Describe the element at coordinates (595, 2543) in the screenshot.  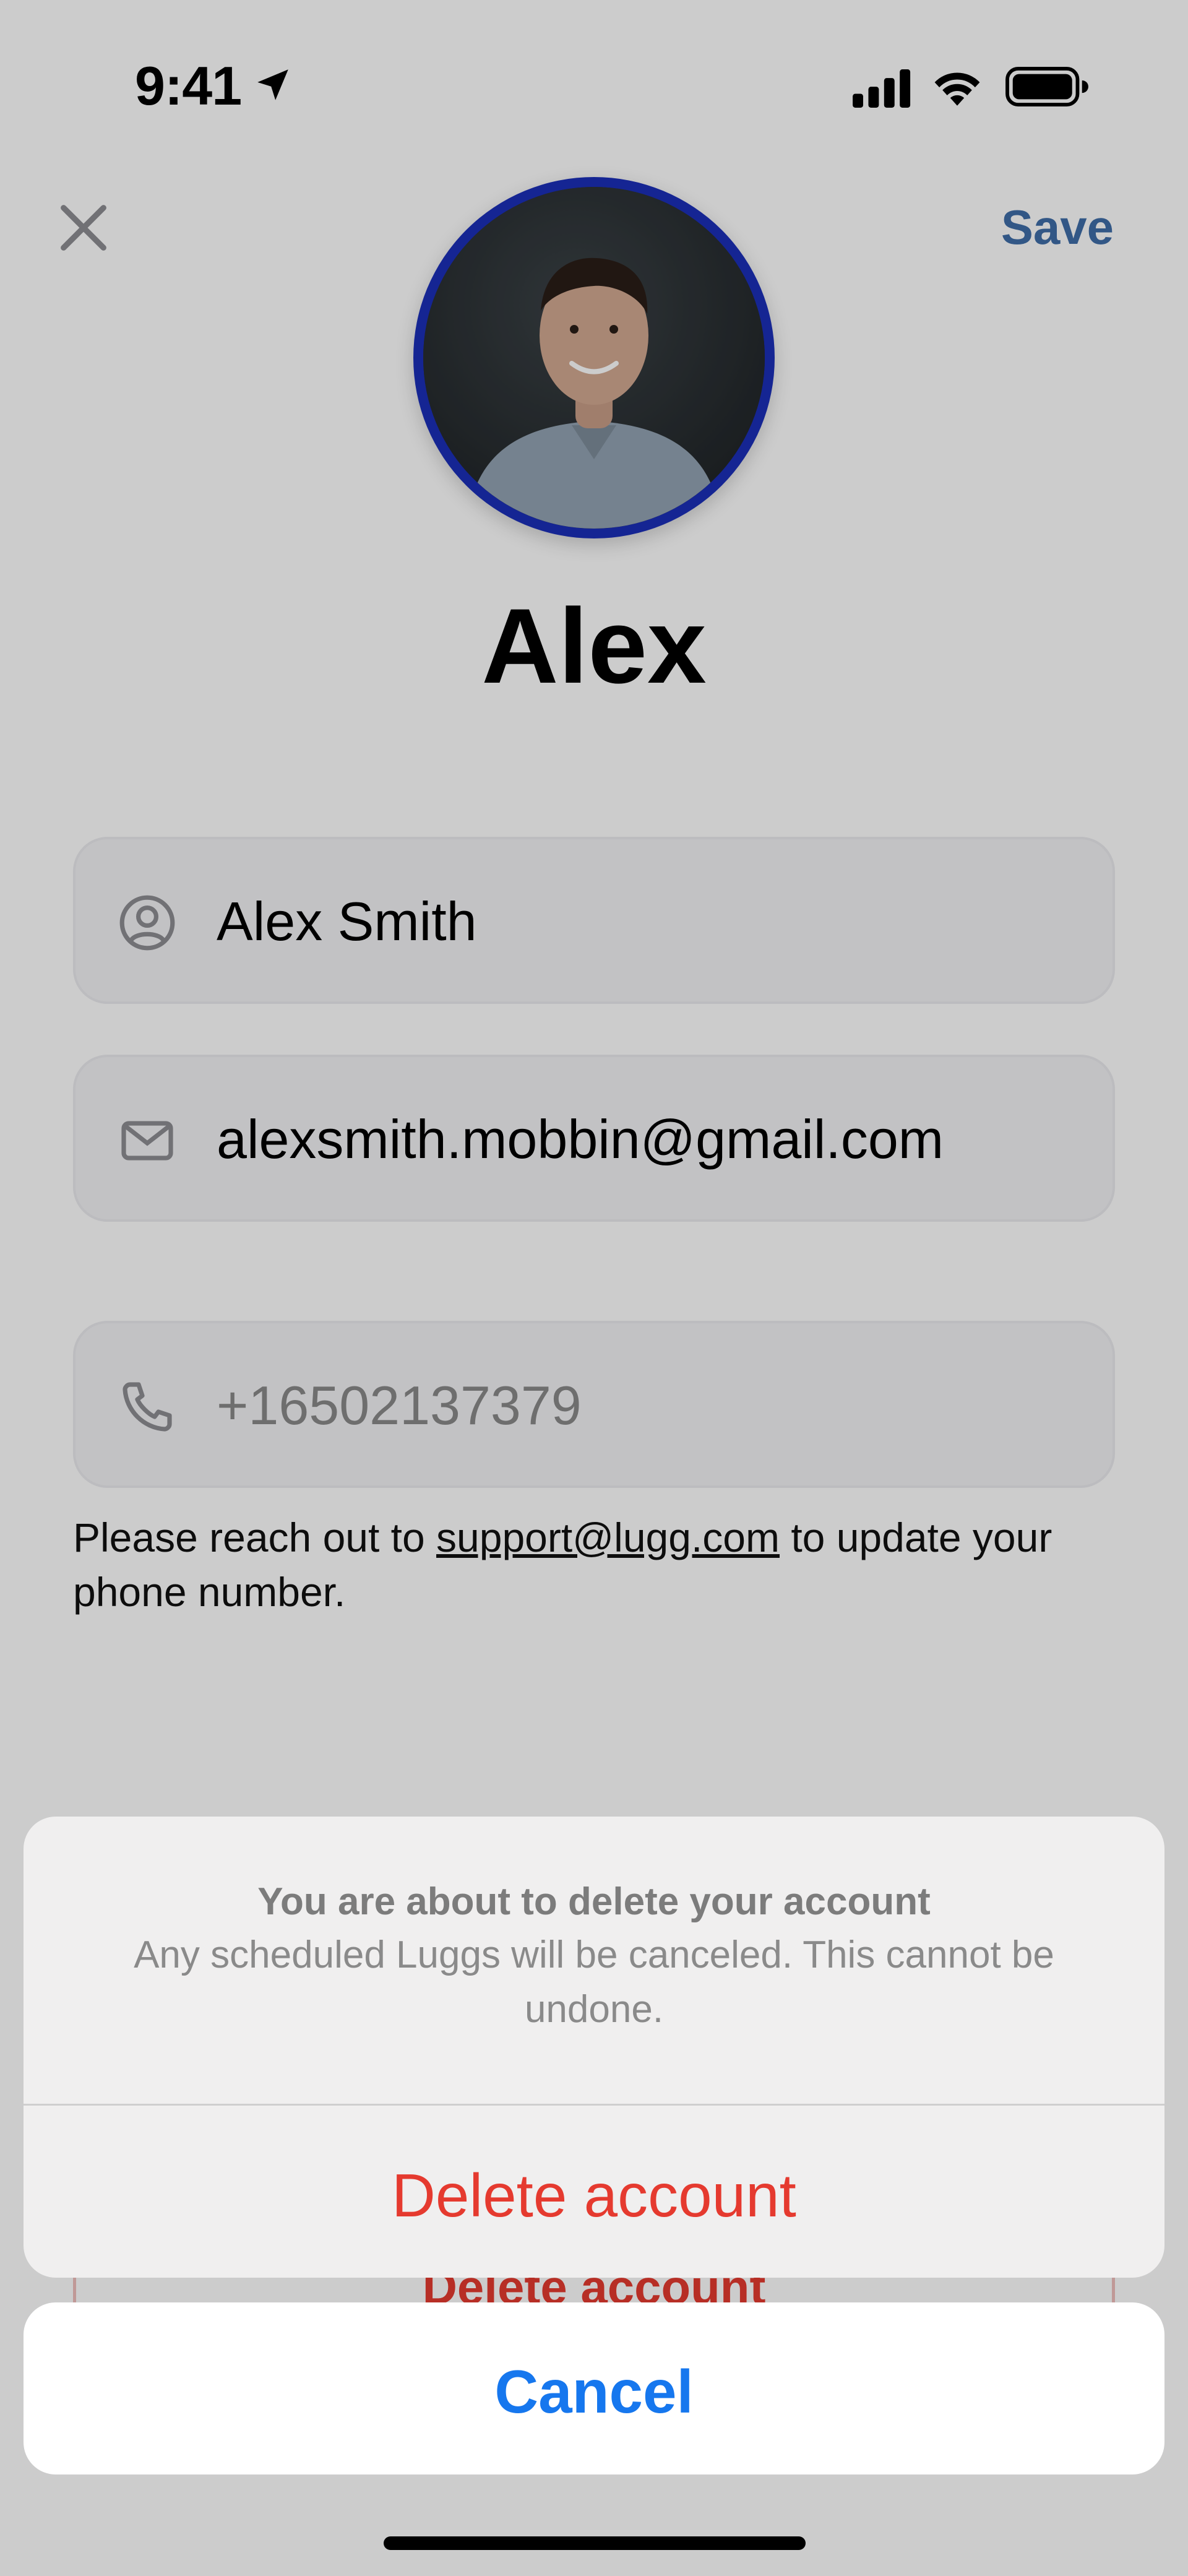
I see `home-indicator` at that location.